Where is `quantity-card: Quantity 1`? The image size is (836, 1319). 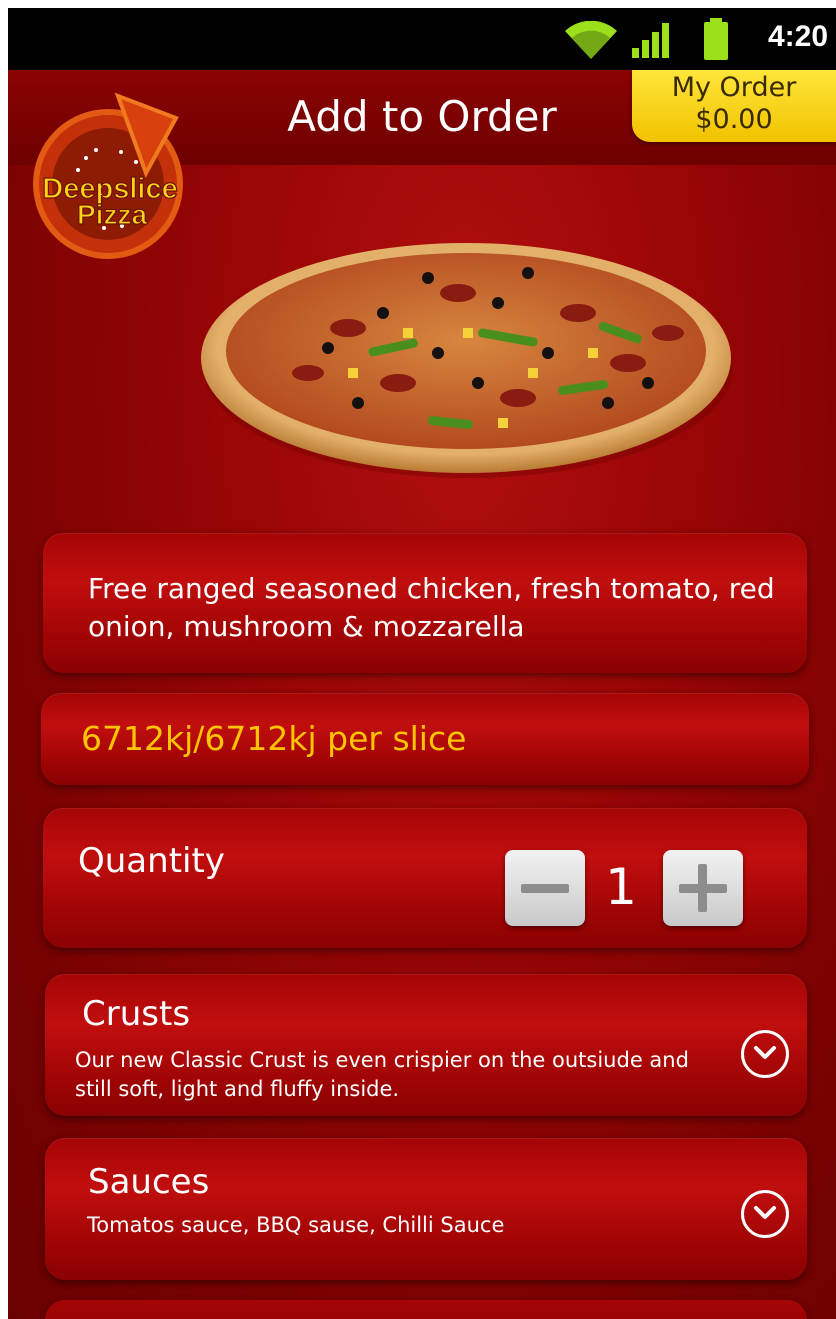
quantity-card: Quantity 1 is located at coordinates (425, 878).